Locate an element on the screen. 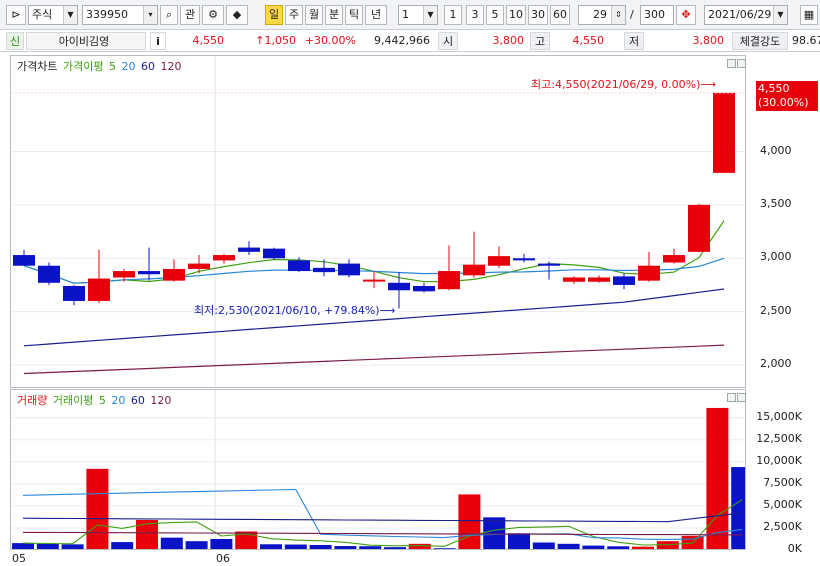 The height and width of the screenshot is (566, 820). minute-30-button: 30 is located at coordinates (538, 15).